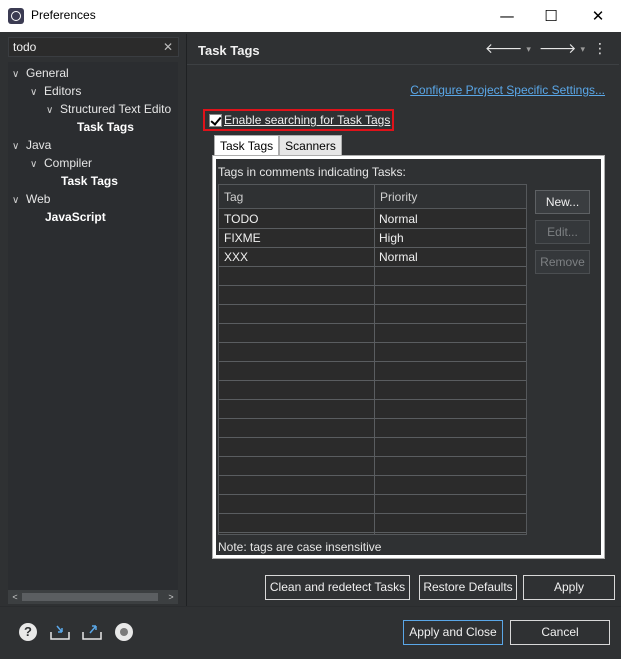 The image size is (621, 659). I want to click on export-glyph, so click(92, 632).